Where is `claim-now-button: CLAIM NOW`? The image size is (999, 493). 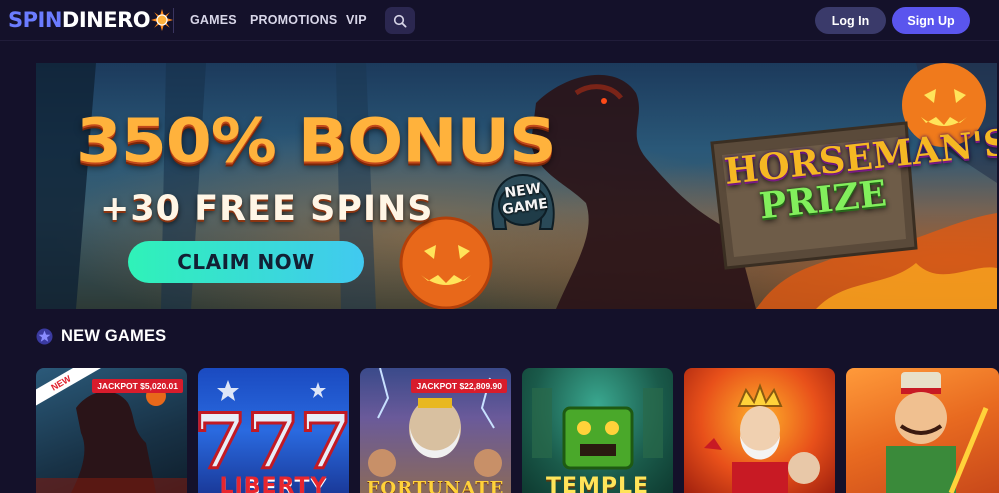 claim-now-button: CLAIM NOW is located at coordinates (246, 262).